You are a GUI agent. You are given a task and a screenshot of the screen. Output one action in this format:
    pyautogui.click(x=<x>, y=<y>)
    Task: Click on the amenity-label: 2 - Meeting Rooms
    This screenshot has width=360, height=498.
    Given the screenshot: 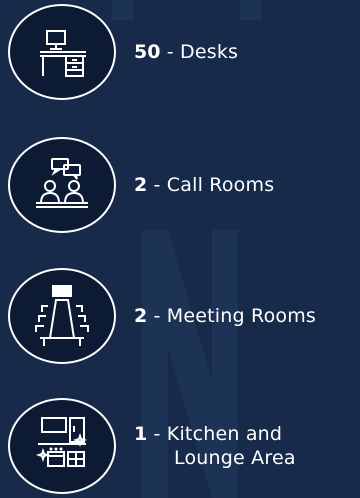 What is the action you would take?
    pyautogui.click(x=225, y=316)
    